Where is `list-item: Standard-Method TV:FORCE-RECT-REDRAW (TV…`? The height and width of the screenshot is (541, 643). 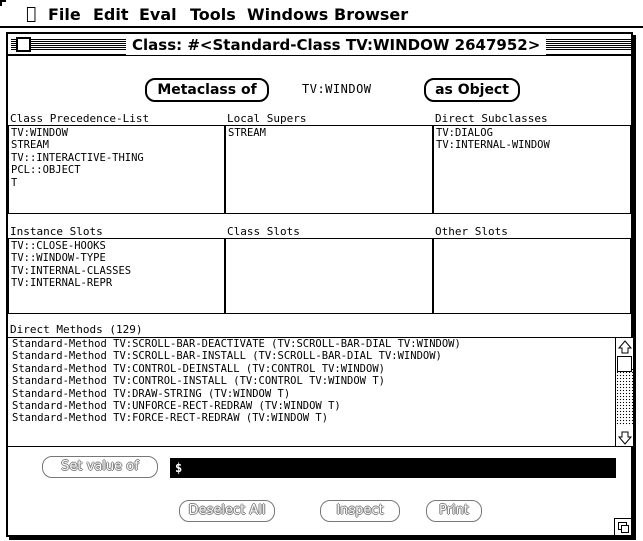
list-item: Standard-Method TV:FORCE-RECT-REDRAW (TV… is located at coordinates (313, 418).